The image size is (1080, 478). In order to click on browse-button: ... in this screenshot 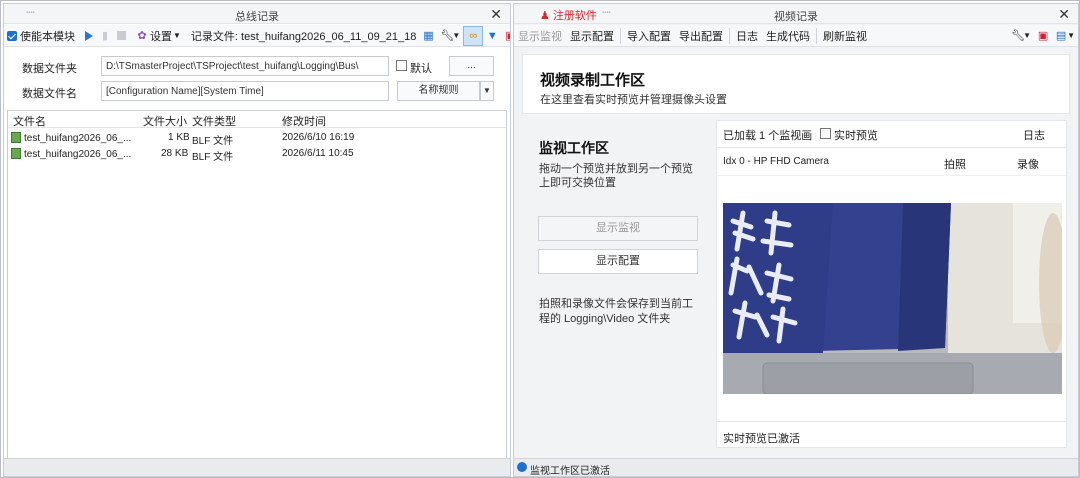, I will do `click(471, 66)`.